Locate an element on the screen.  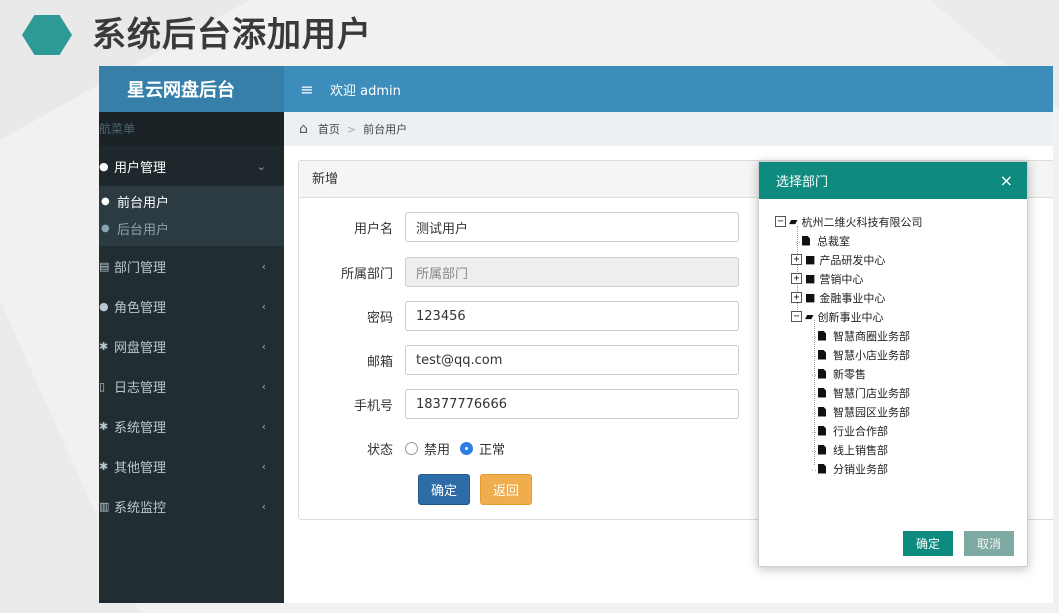
sidebar-item-label: 用户管理 is located at coordinates (140, 168).